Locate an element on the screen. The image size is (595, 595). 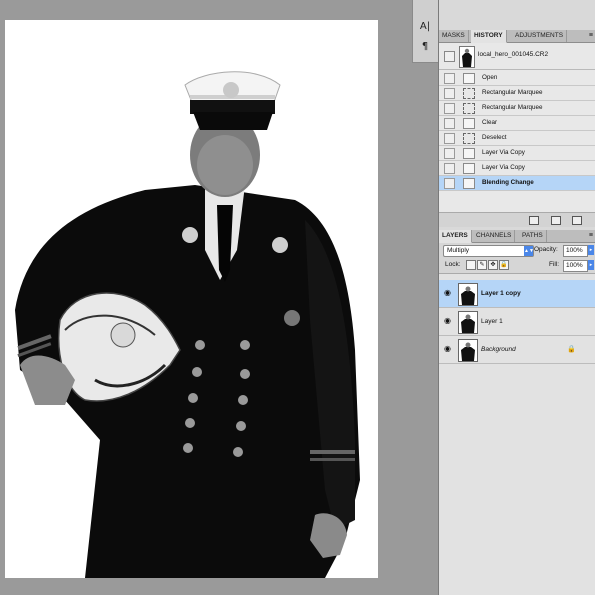
new-document-from-state-icon is located at coordinates (534, 220).